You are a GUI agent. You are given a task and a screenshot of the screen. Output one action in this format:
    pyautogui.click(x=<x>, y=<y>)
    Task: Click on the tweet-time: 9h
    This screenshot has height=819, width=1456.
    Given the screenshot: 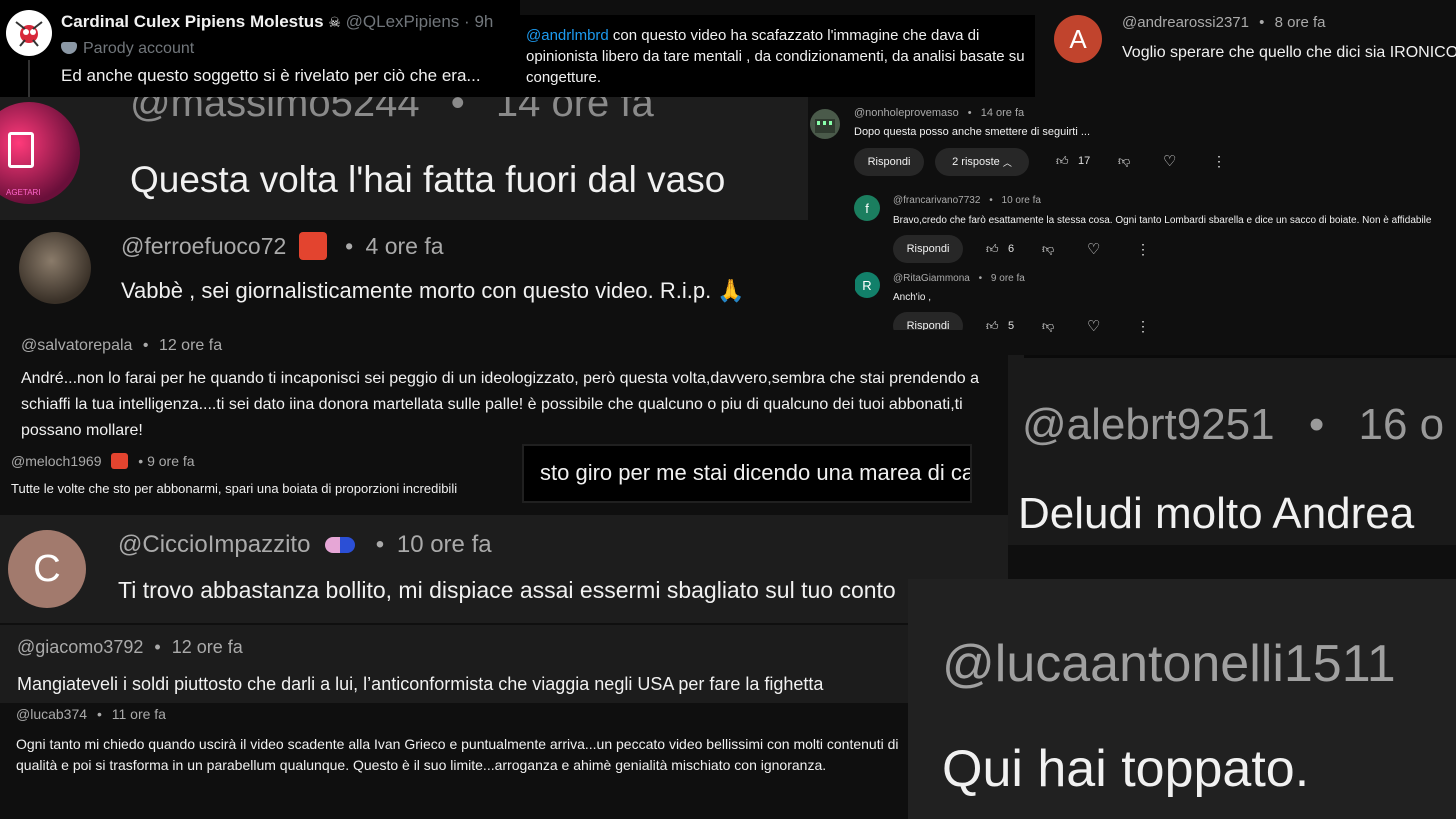 What is the action you would take?
    pyautogui.click(x=483, y=21)
    